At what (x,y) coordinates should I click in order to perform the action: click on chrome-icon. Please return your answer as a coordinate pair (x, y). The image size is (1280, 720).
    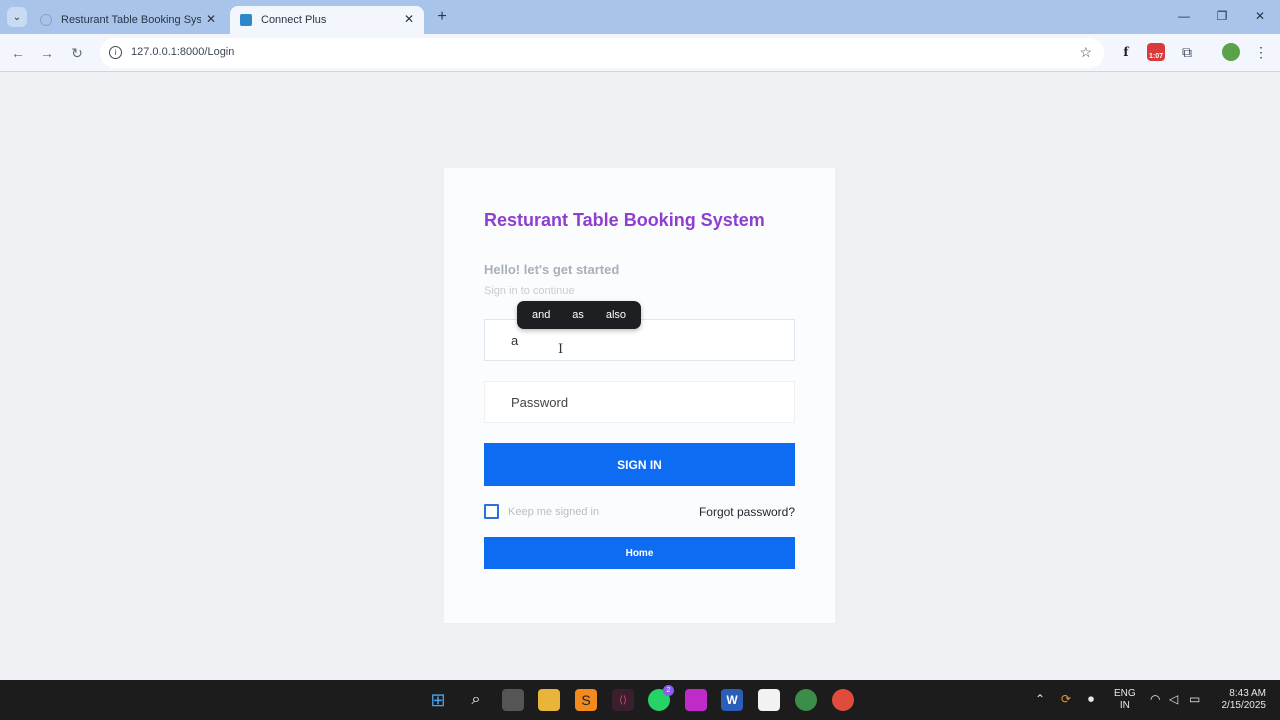
    Looking at the image, I should click on (843, 700).